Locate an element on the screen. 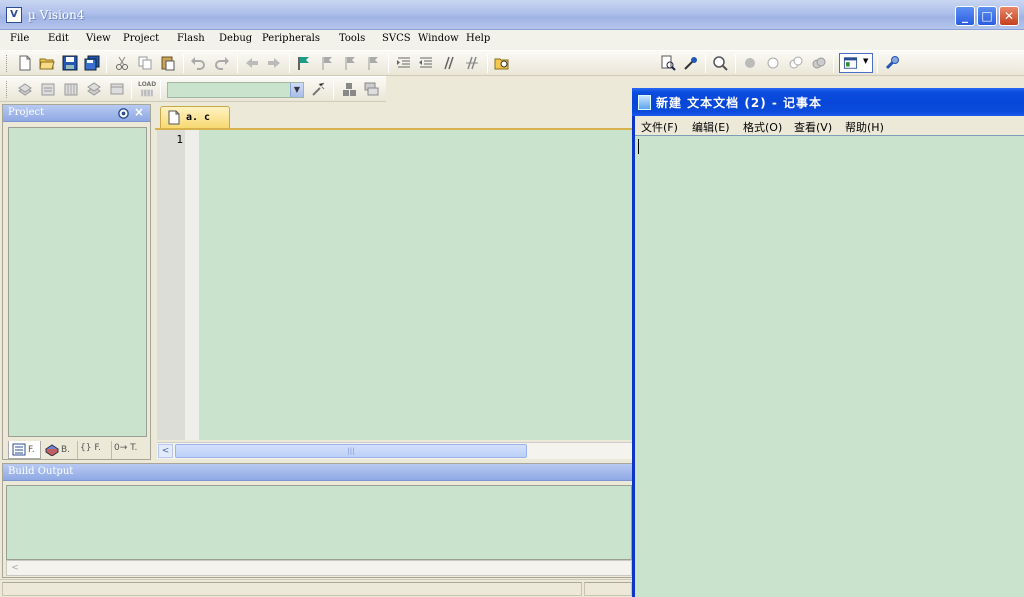 Image resolution: width=1024 pixels, height=597 pixels. menu-edit: Edit is located at coordinates (58, 38).